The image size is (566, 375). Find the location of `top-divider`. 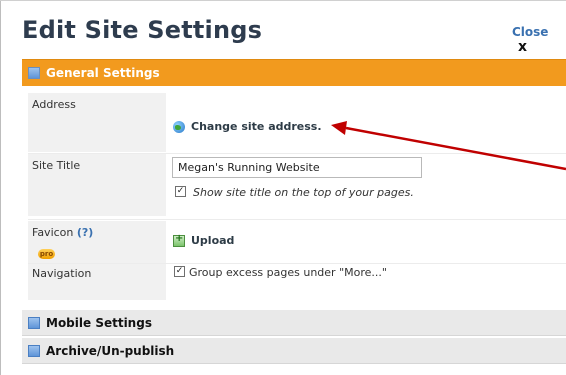

top-divider is located at coordinates (283, 0).